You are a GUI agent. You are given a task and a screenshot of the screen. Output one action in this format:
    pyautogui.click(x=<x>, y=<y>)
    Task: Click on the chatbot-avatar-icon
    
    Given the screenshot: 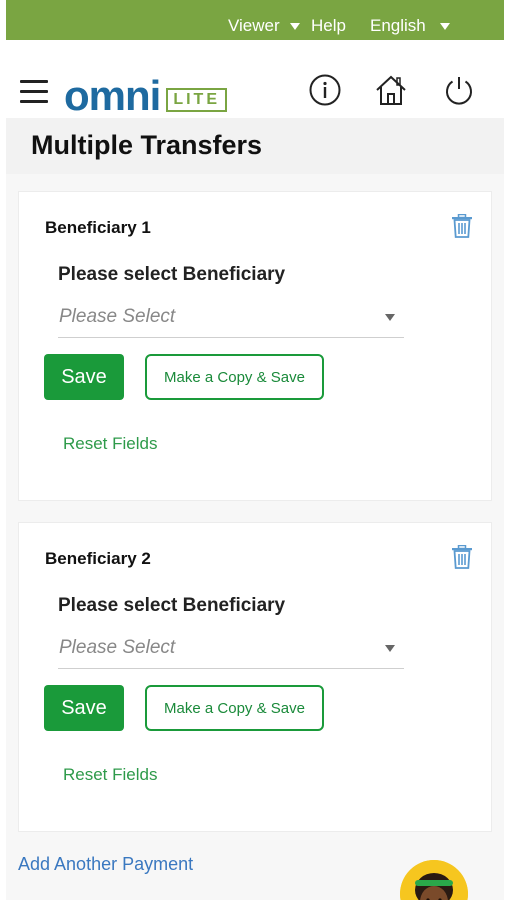 What is the action you would take?
    pyautogui.click(x=434, y=880)
    